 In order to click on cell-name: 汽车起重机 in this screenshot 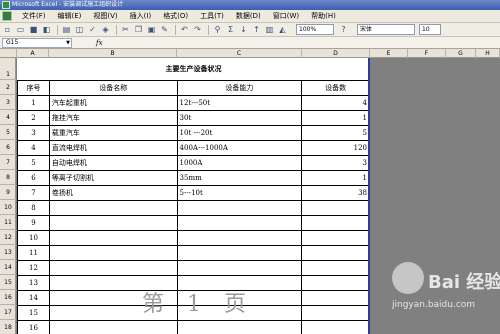, I will do `click(113, 102)`.